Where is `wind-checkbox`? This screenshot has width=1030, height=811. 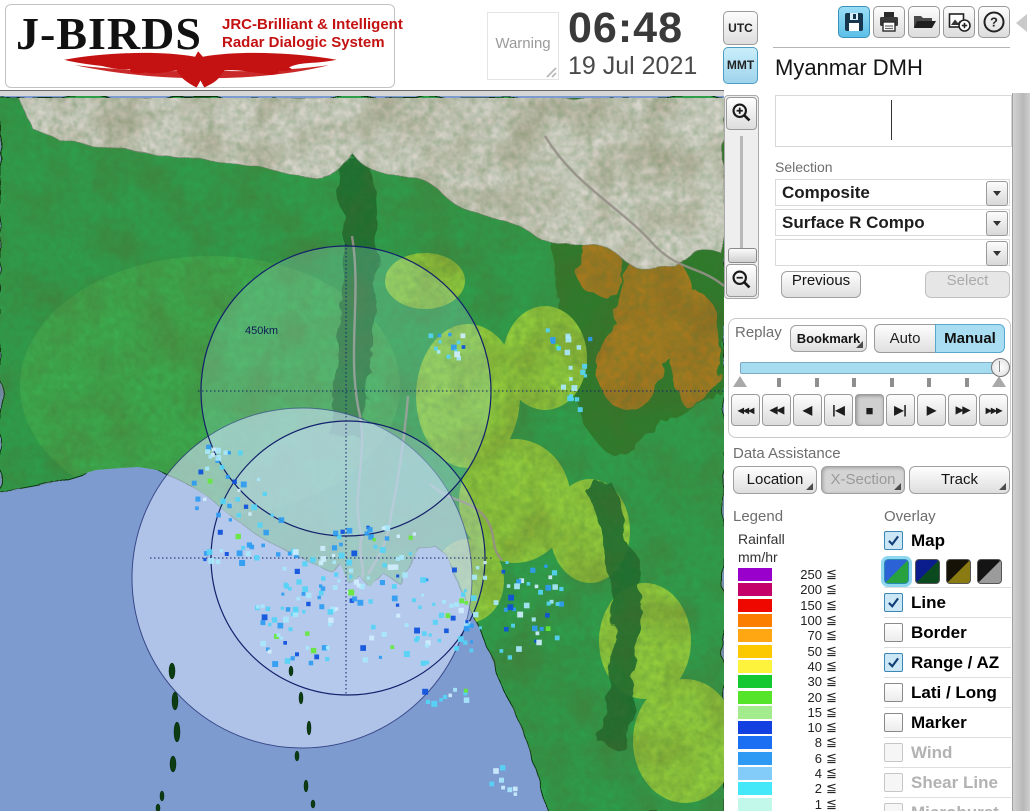 wind-checkbox is located at coordinates (893, 752).